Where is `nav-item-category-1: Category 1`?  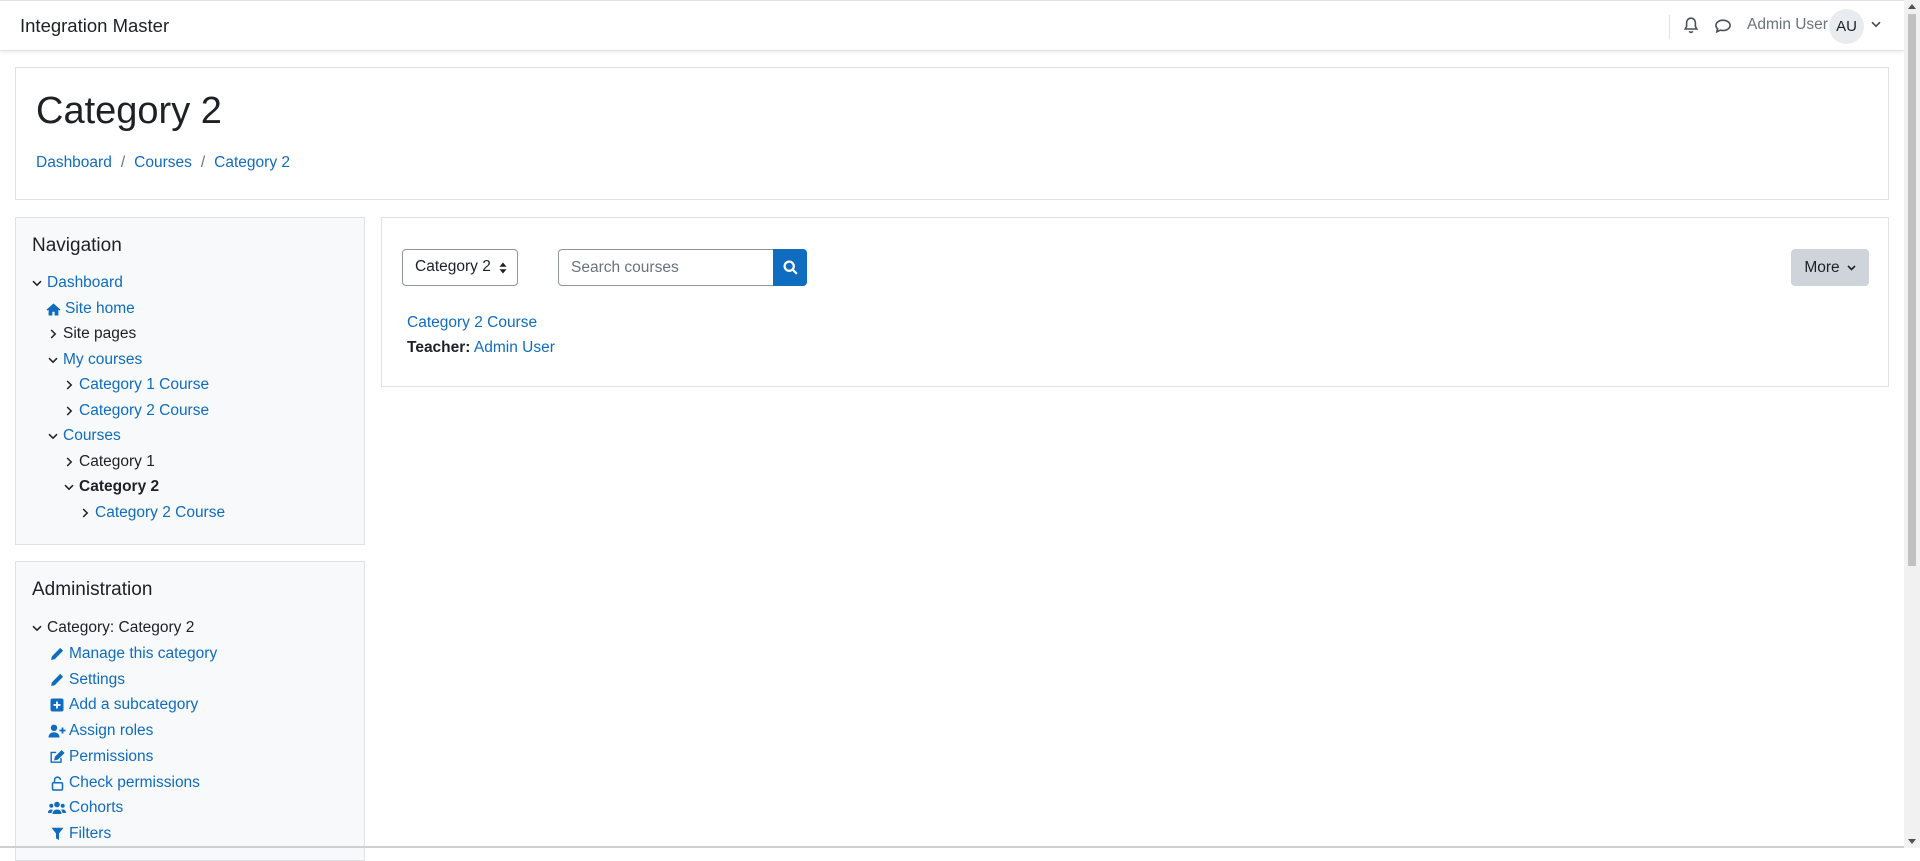 nav-item-category-1: Category 1 is located at coordinates (108, 462).